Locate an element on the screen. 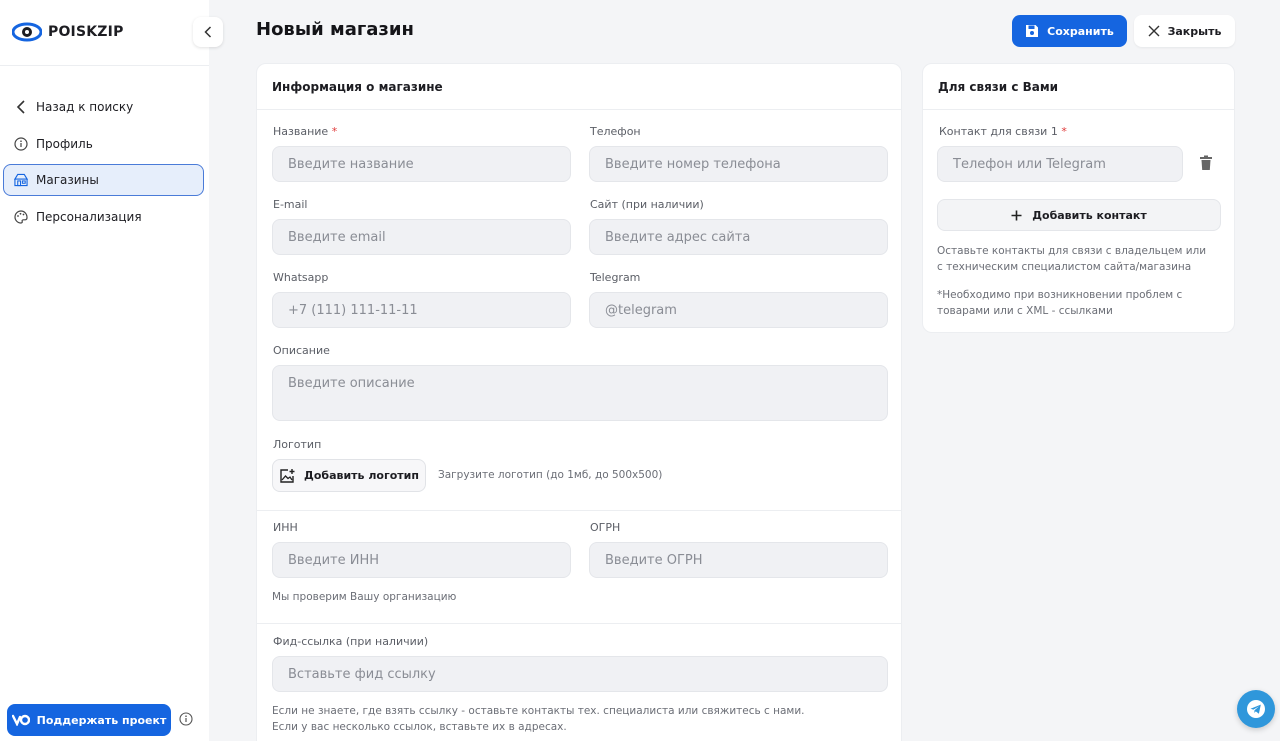  name-label-text: Название is located at coordinates (301, 131).